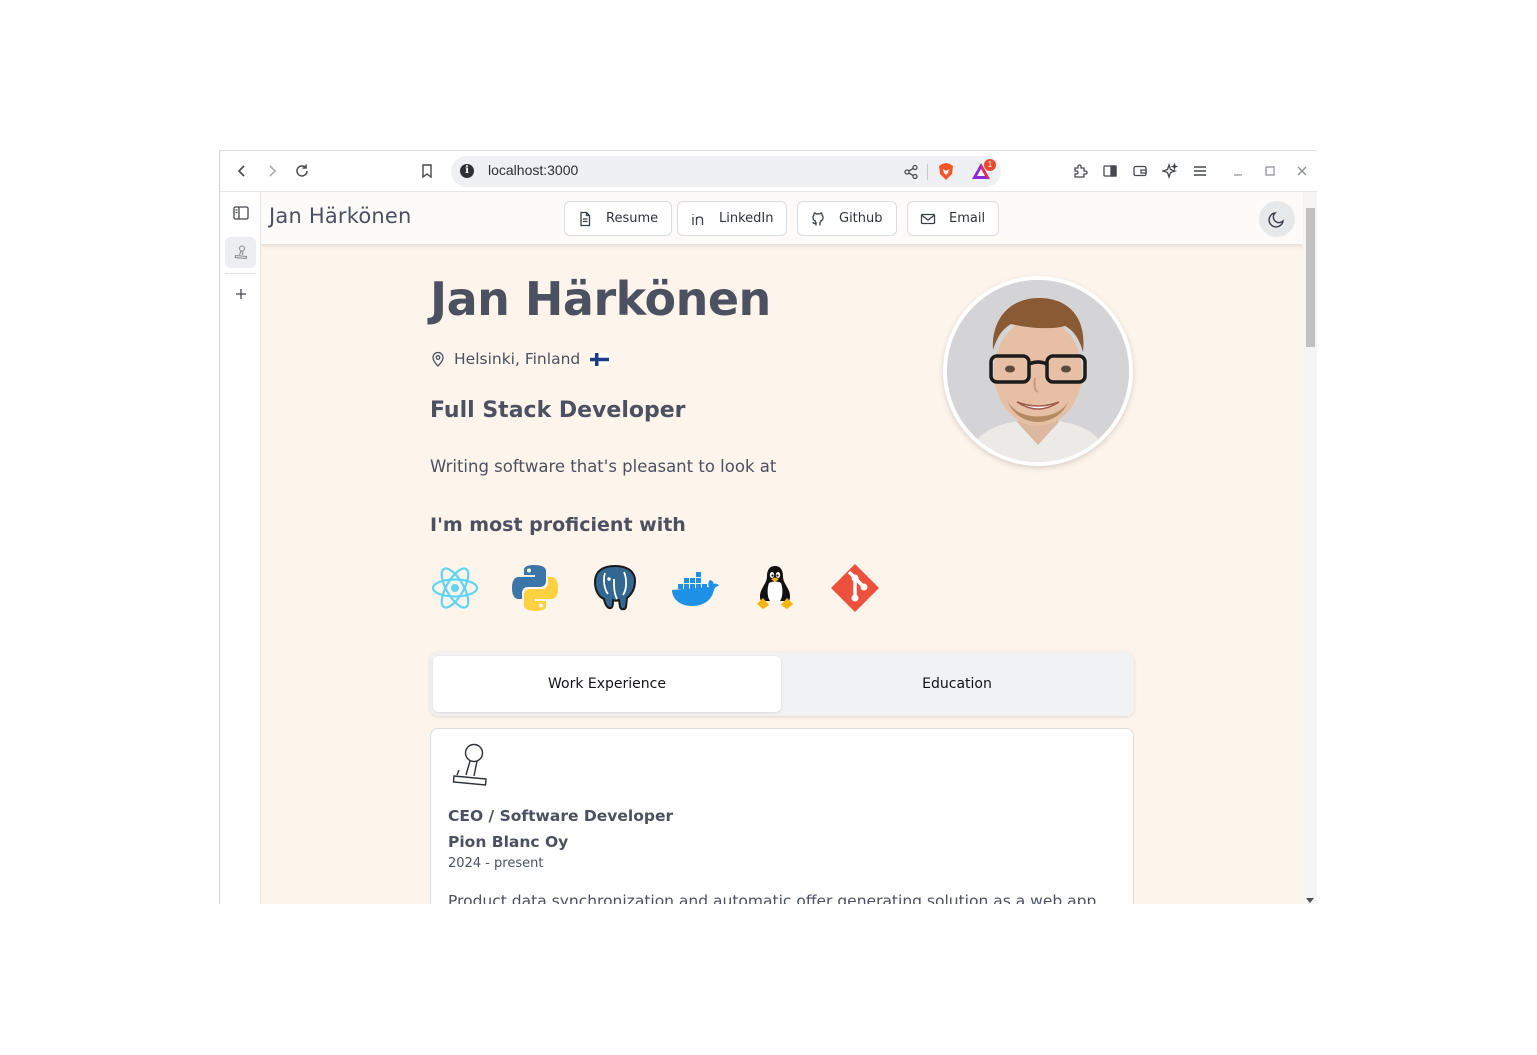  I want to click on brave-shields-icon, so click(946, 171).